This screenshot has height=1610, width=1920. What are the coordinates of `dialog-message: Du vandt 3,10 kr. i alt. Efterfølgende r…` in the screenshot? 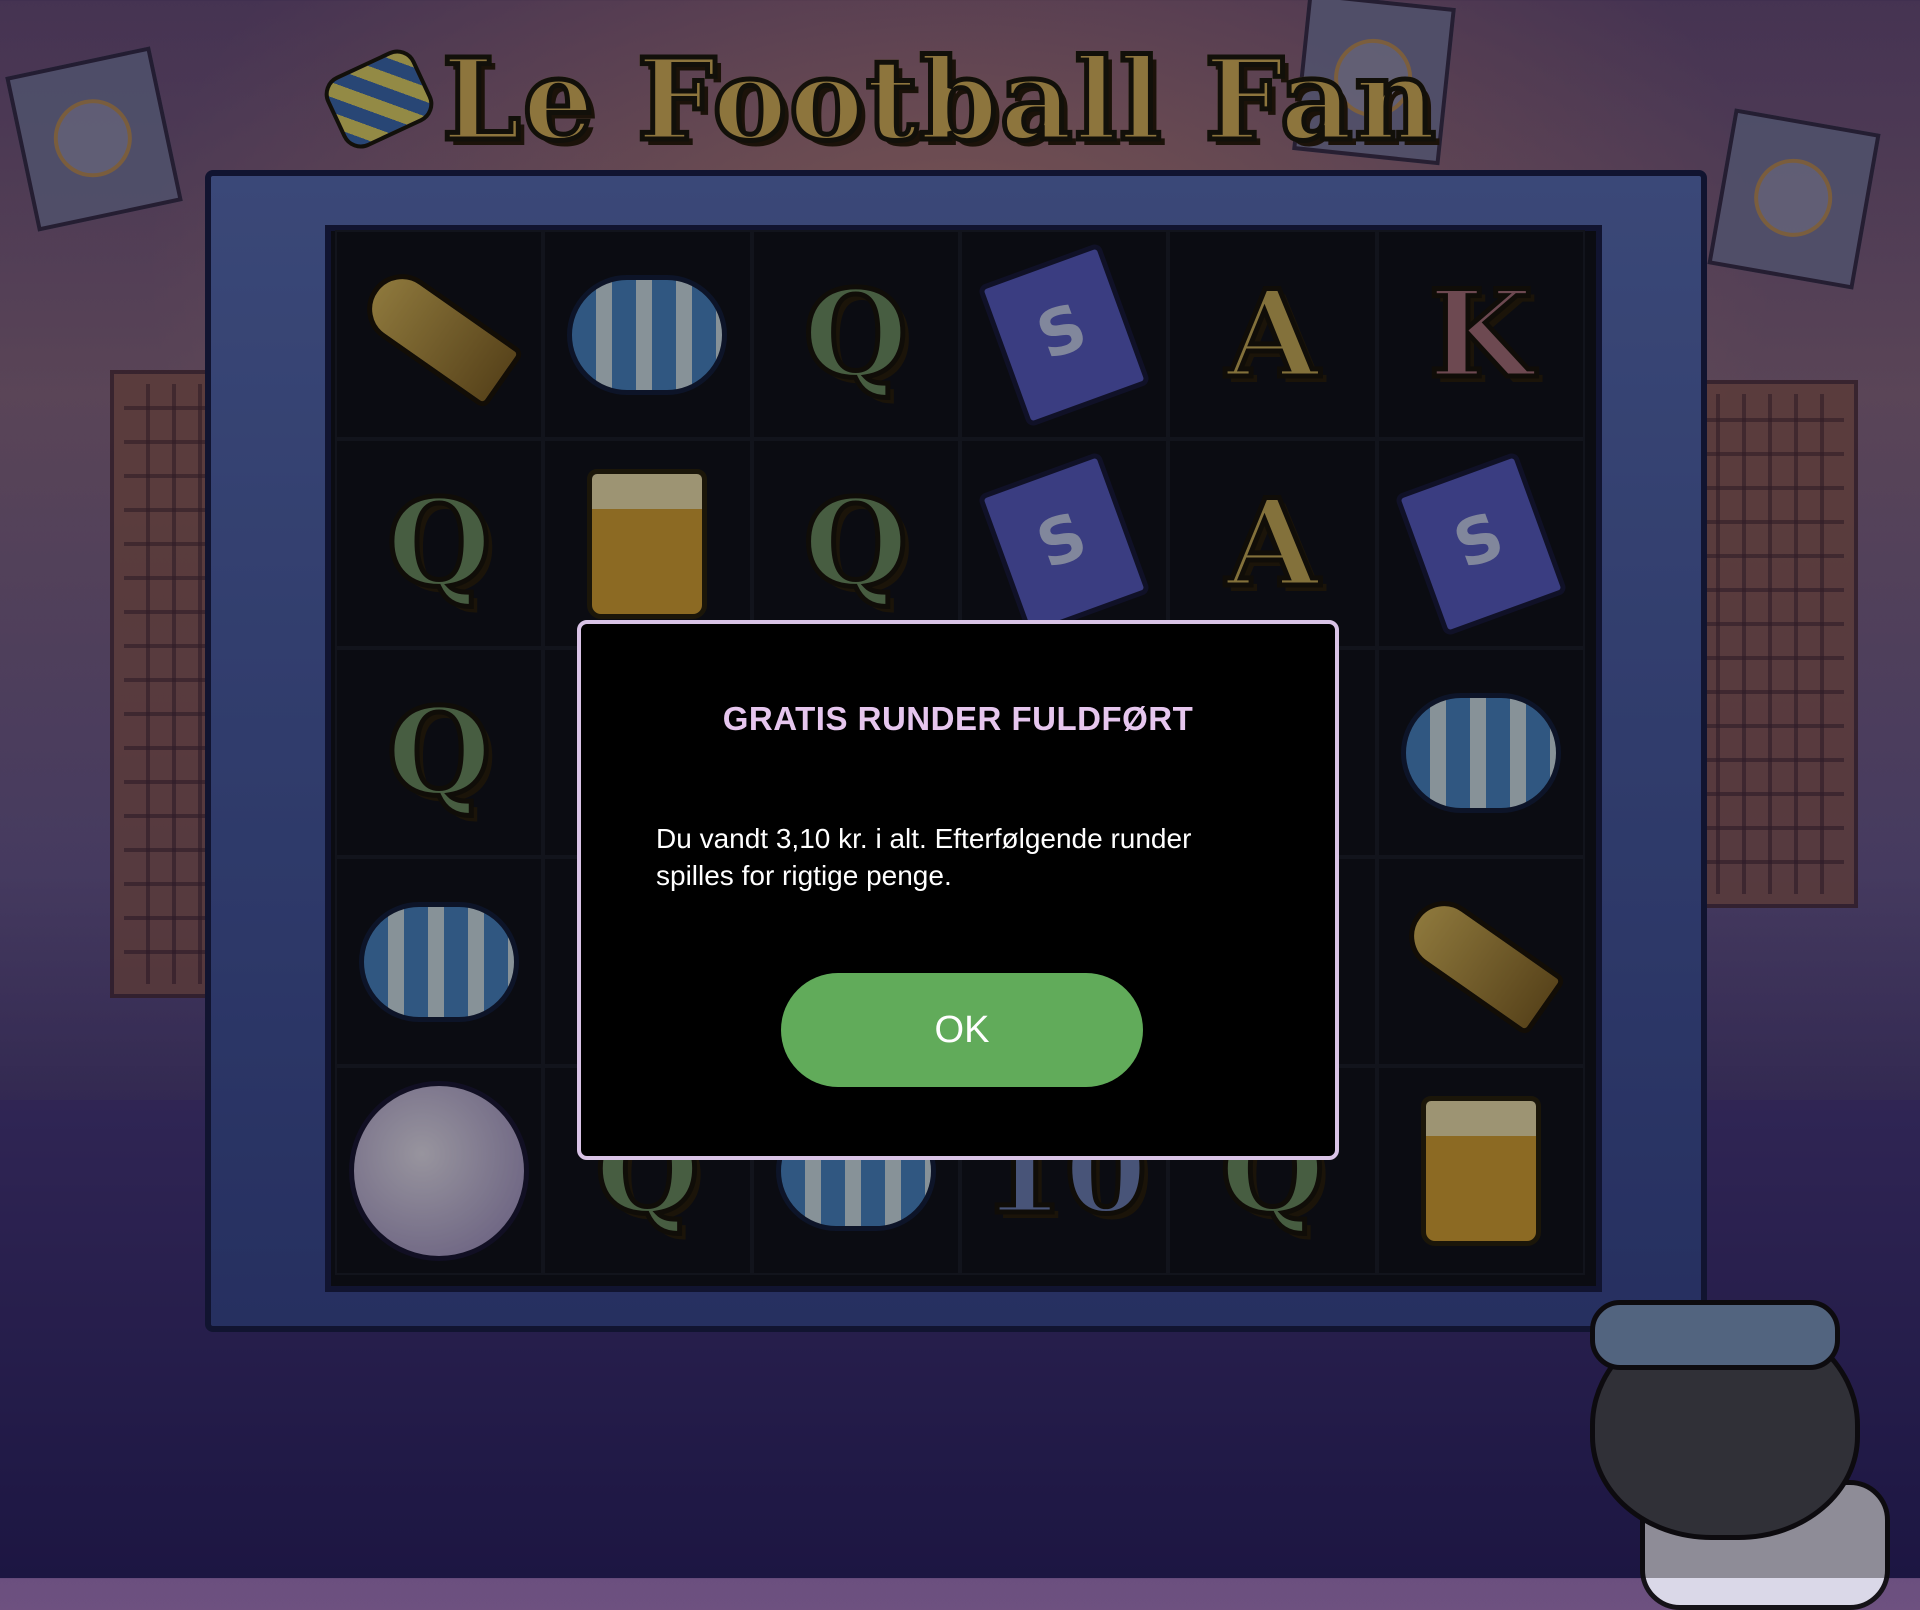 It's located at (924, 857).